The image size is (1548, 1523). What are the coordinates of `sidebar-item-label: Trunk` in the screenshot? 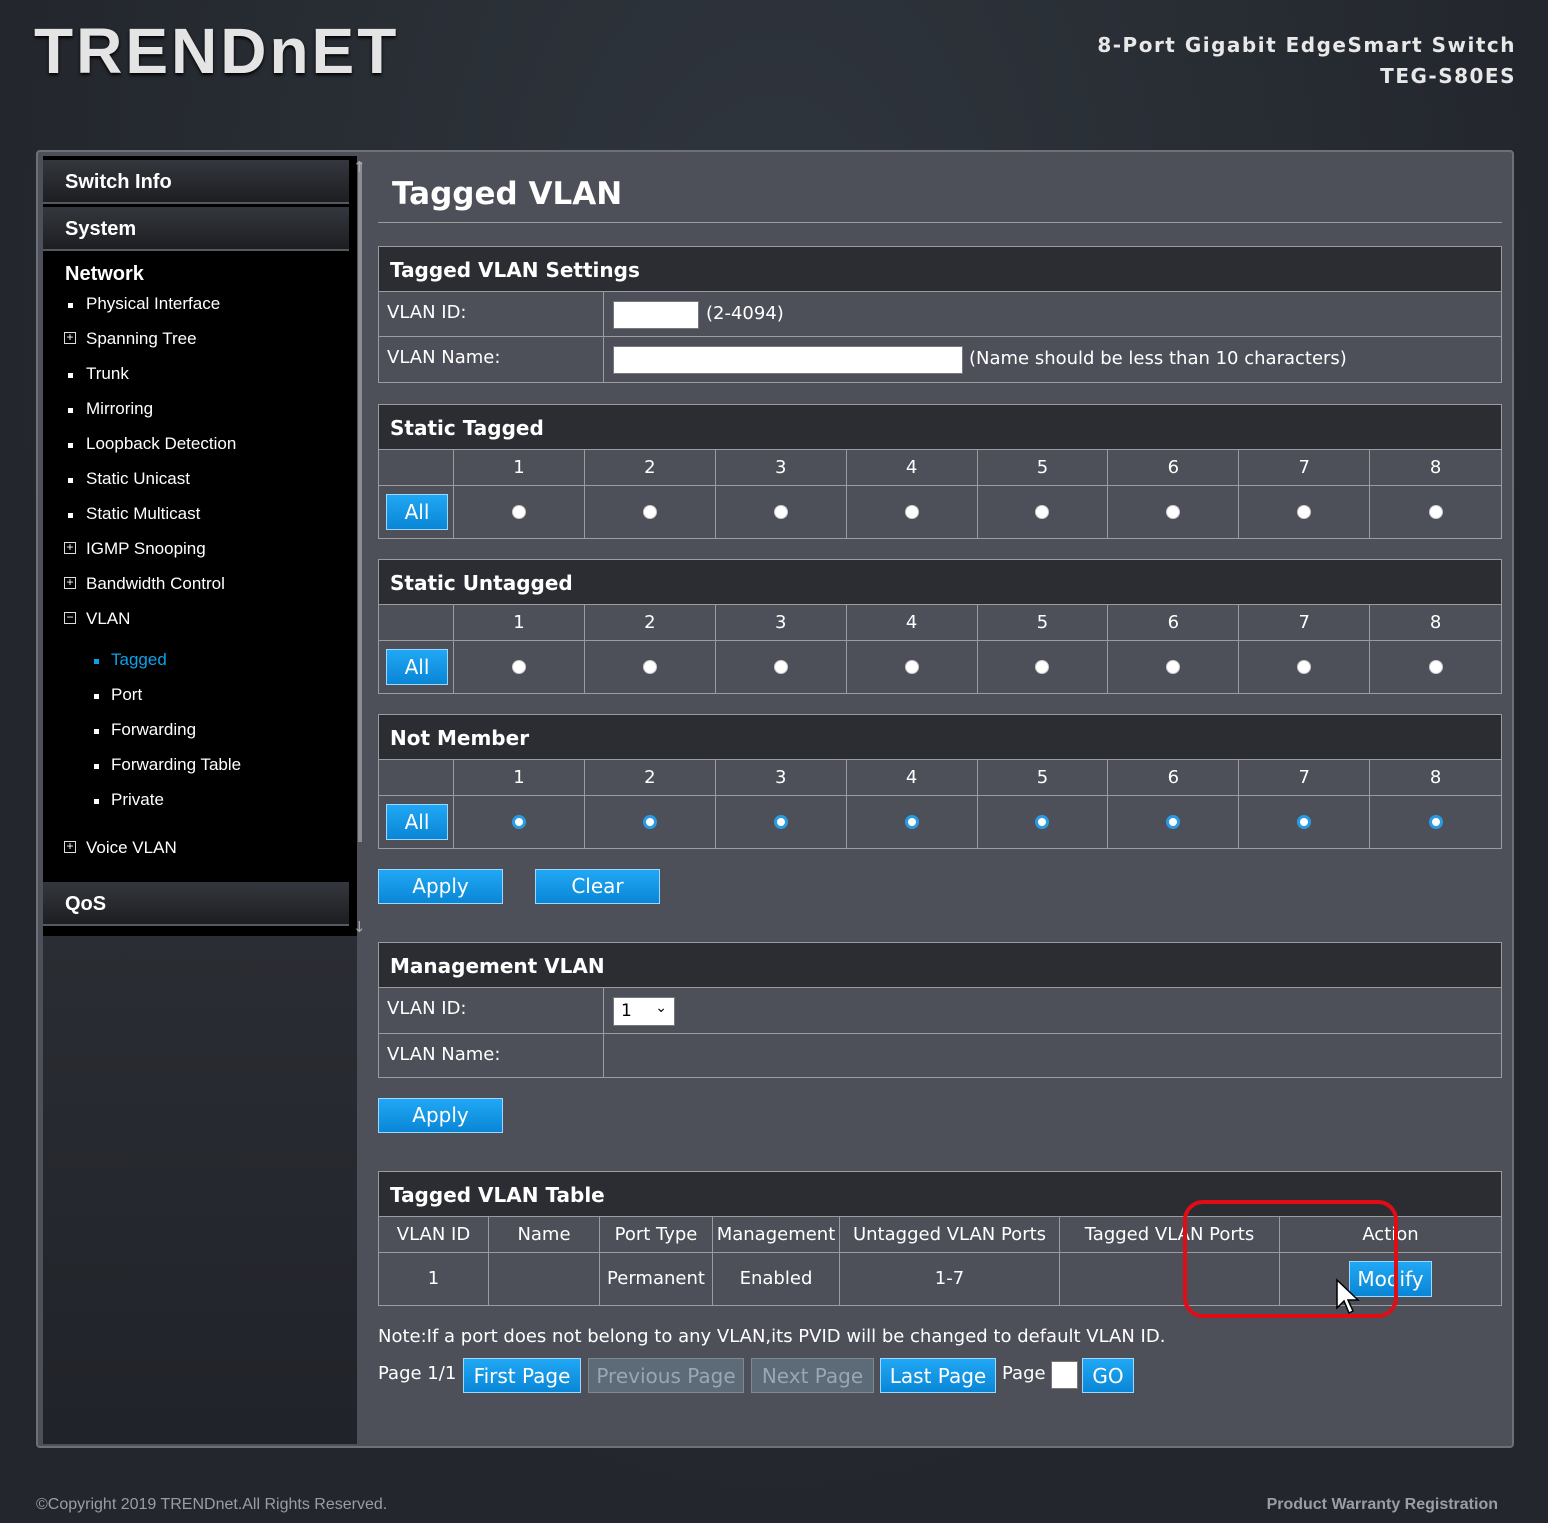 It's located at (107, 373).